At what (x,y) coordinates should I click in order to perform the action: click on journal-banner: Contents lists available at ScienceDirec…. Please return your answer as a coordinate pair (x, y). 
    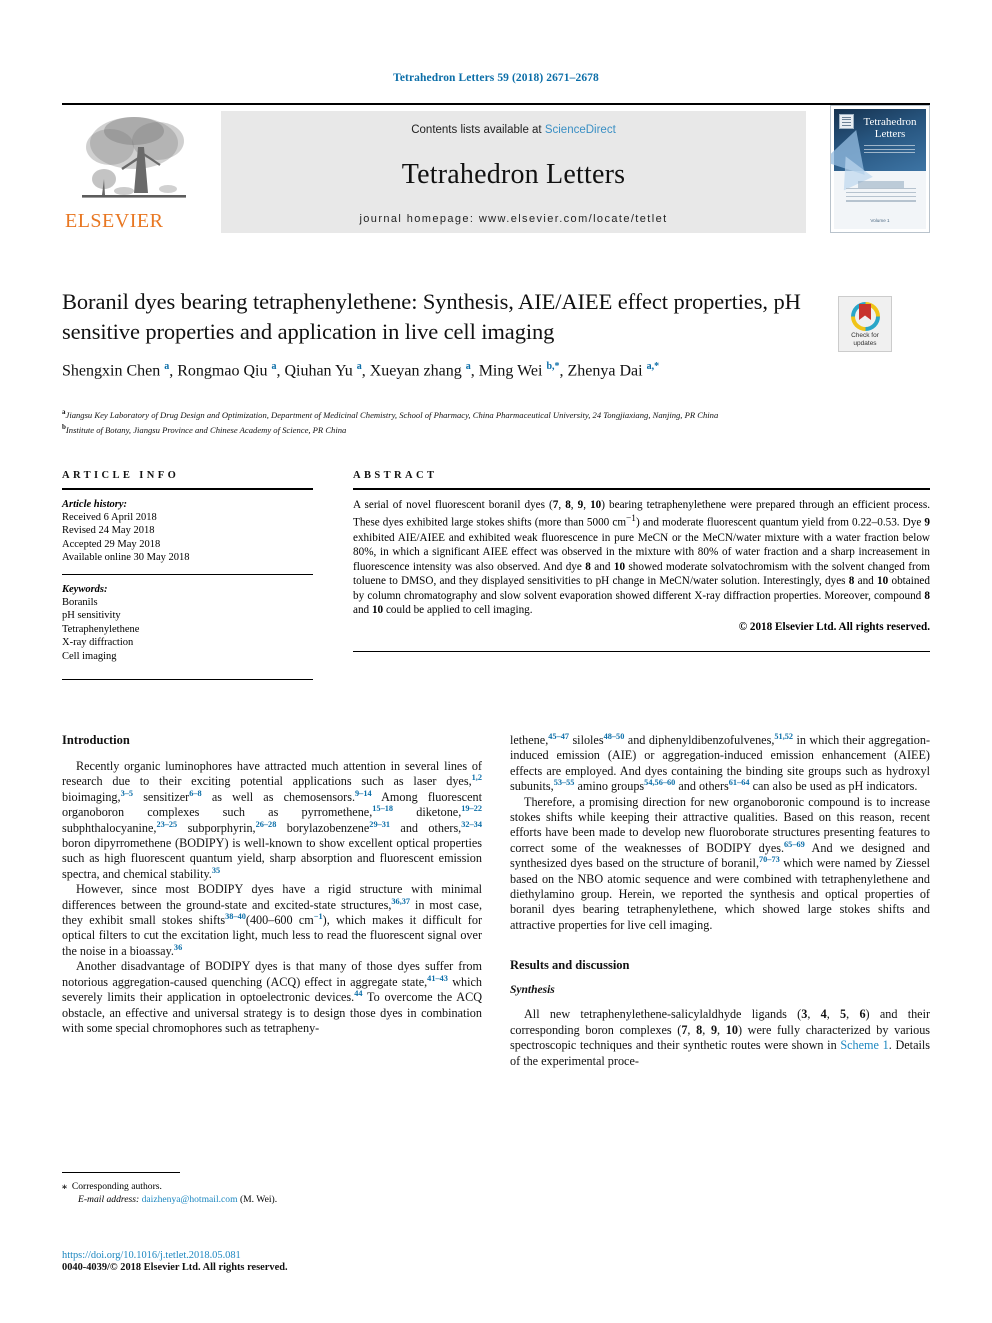
    Looking at the image, I should click on (513, 172).